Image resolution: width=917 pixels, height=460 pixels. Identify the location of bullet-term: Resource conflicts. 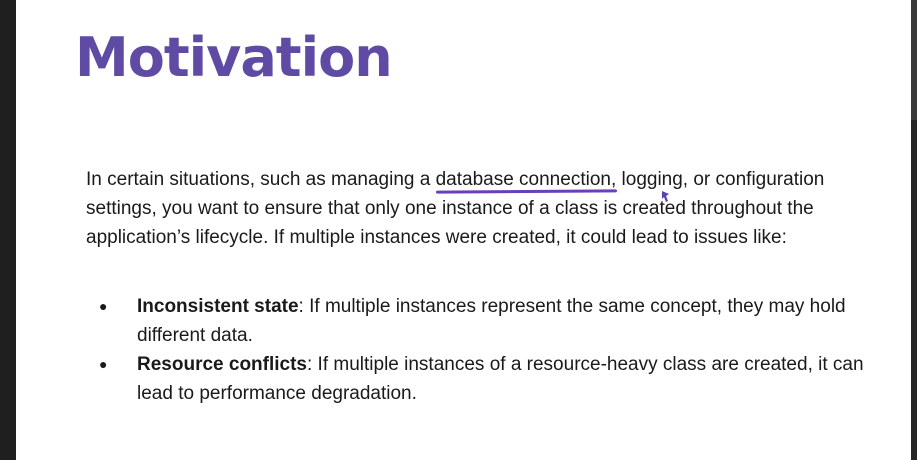
(222, 364).